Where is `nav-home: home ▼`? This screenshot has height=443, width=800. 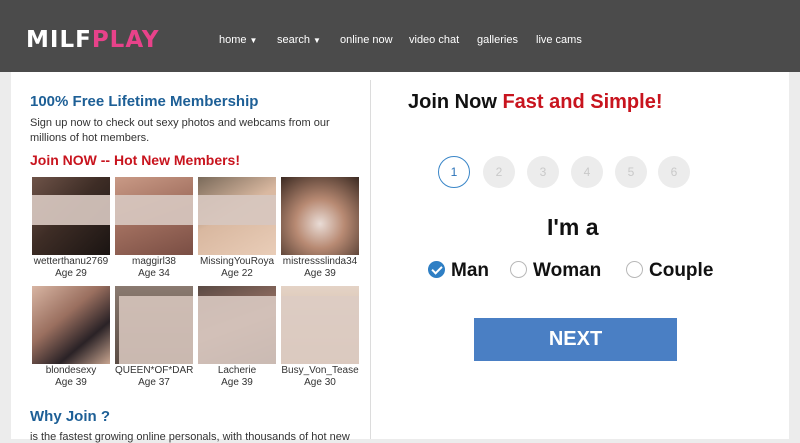 nav-home: home ▼ is located at coordinates (238, 40).